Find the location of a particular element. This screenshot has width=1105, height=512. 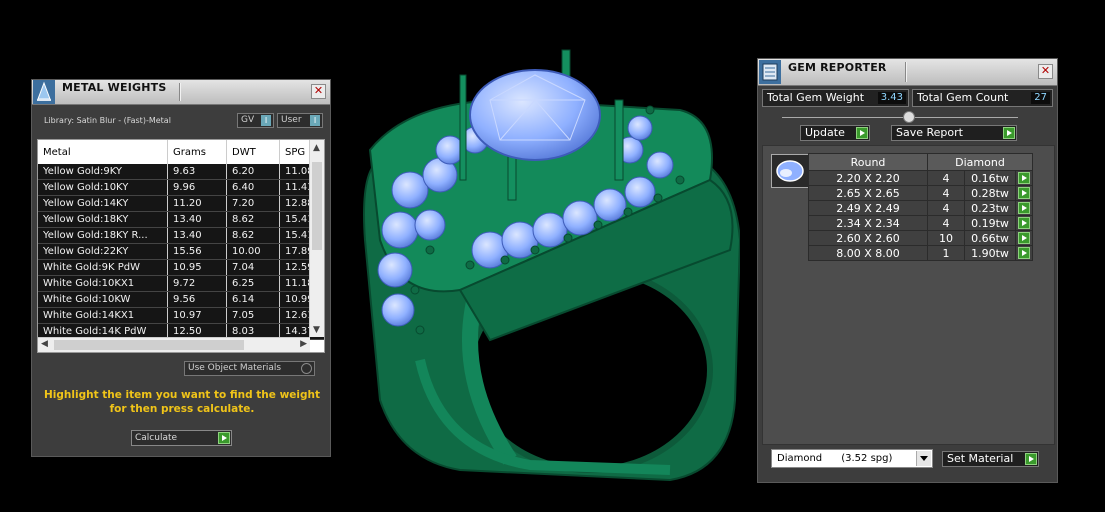

cell-dwt: 6.20 is located at coordinates (253, 172).